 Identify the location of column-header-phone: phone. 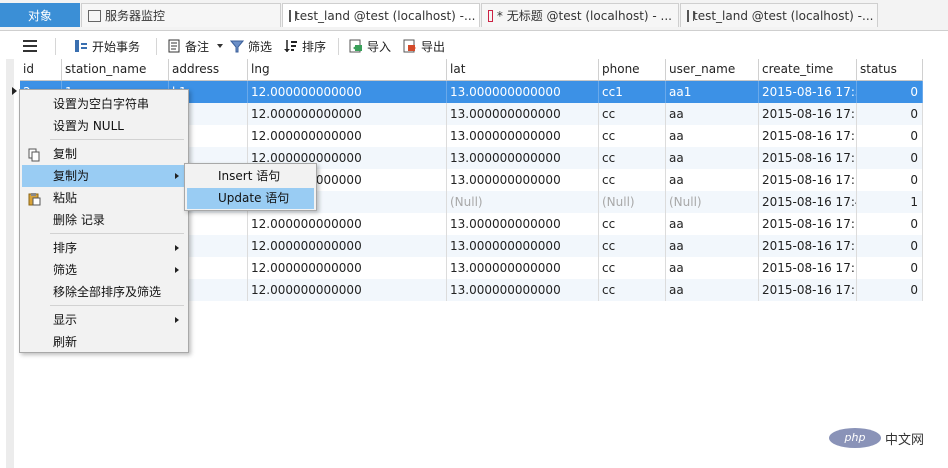
(632, 70).